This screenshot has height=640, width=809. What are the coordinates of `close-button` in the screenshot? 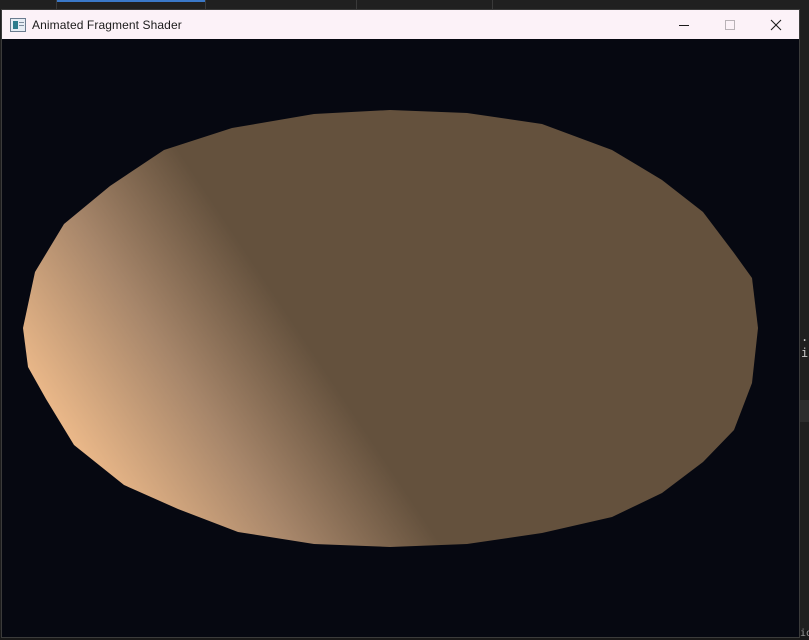 It's located at (776, 24).